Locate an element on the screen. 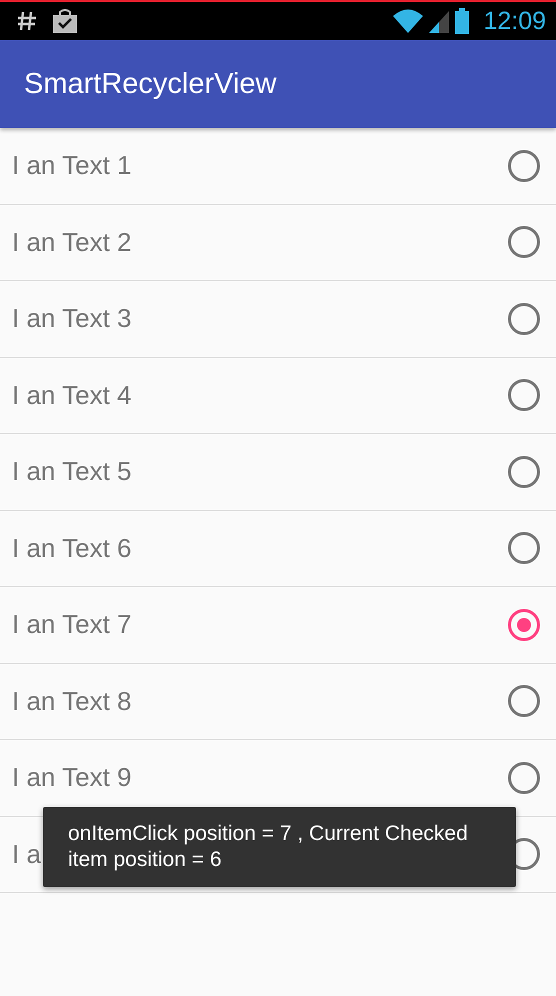 The width and height of the screenshot is (556, 996). item-text: I an Text 4 is located at coordinates (72, 395).